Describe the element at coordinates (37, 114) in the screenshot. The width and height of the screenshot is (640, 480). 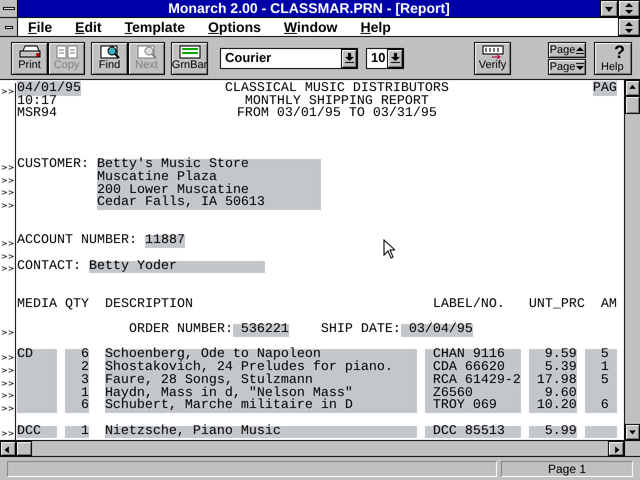
I see `report-date: MSR94` at that location.